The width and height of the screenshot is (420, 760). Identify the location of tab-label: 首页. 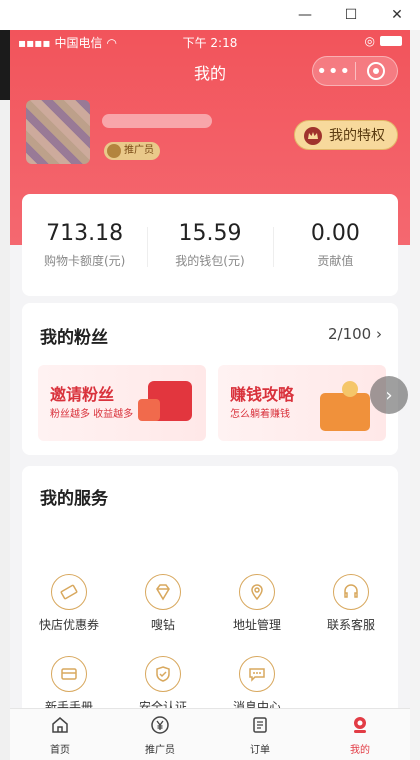
(60, 750).